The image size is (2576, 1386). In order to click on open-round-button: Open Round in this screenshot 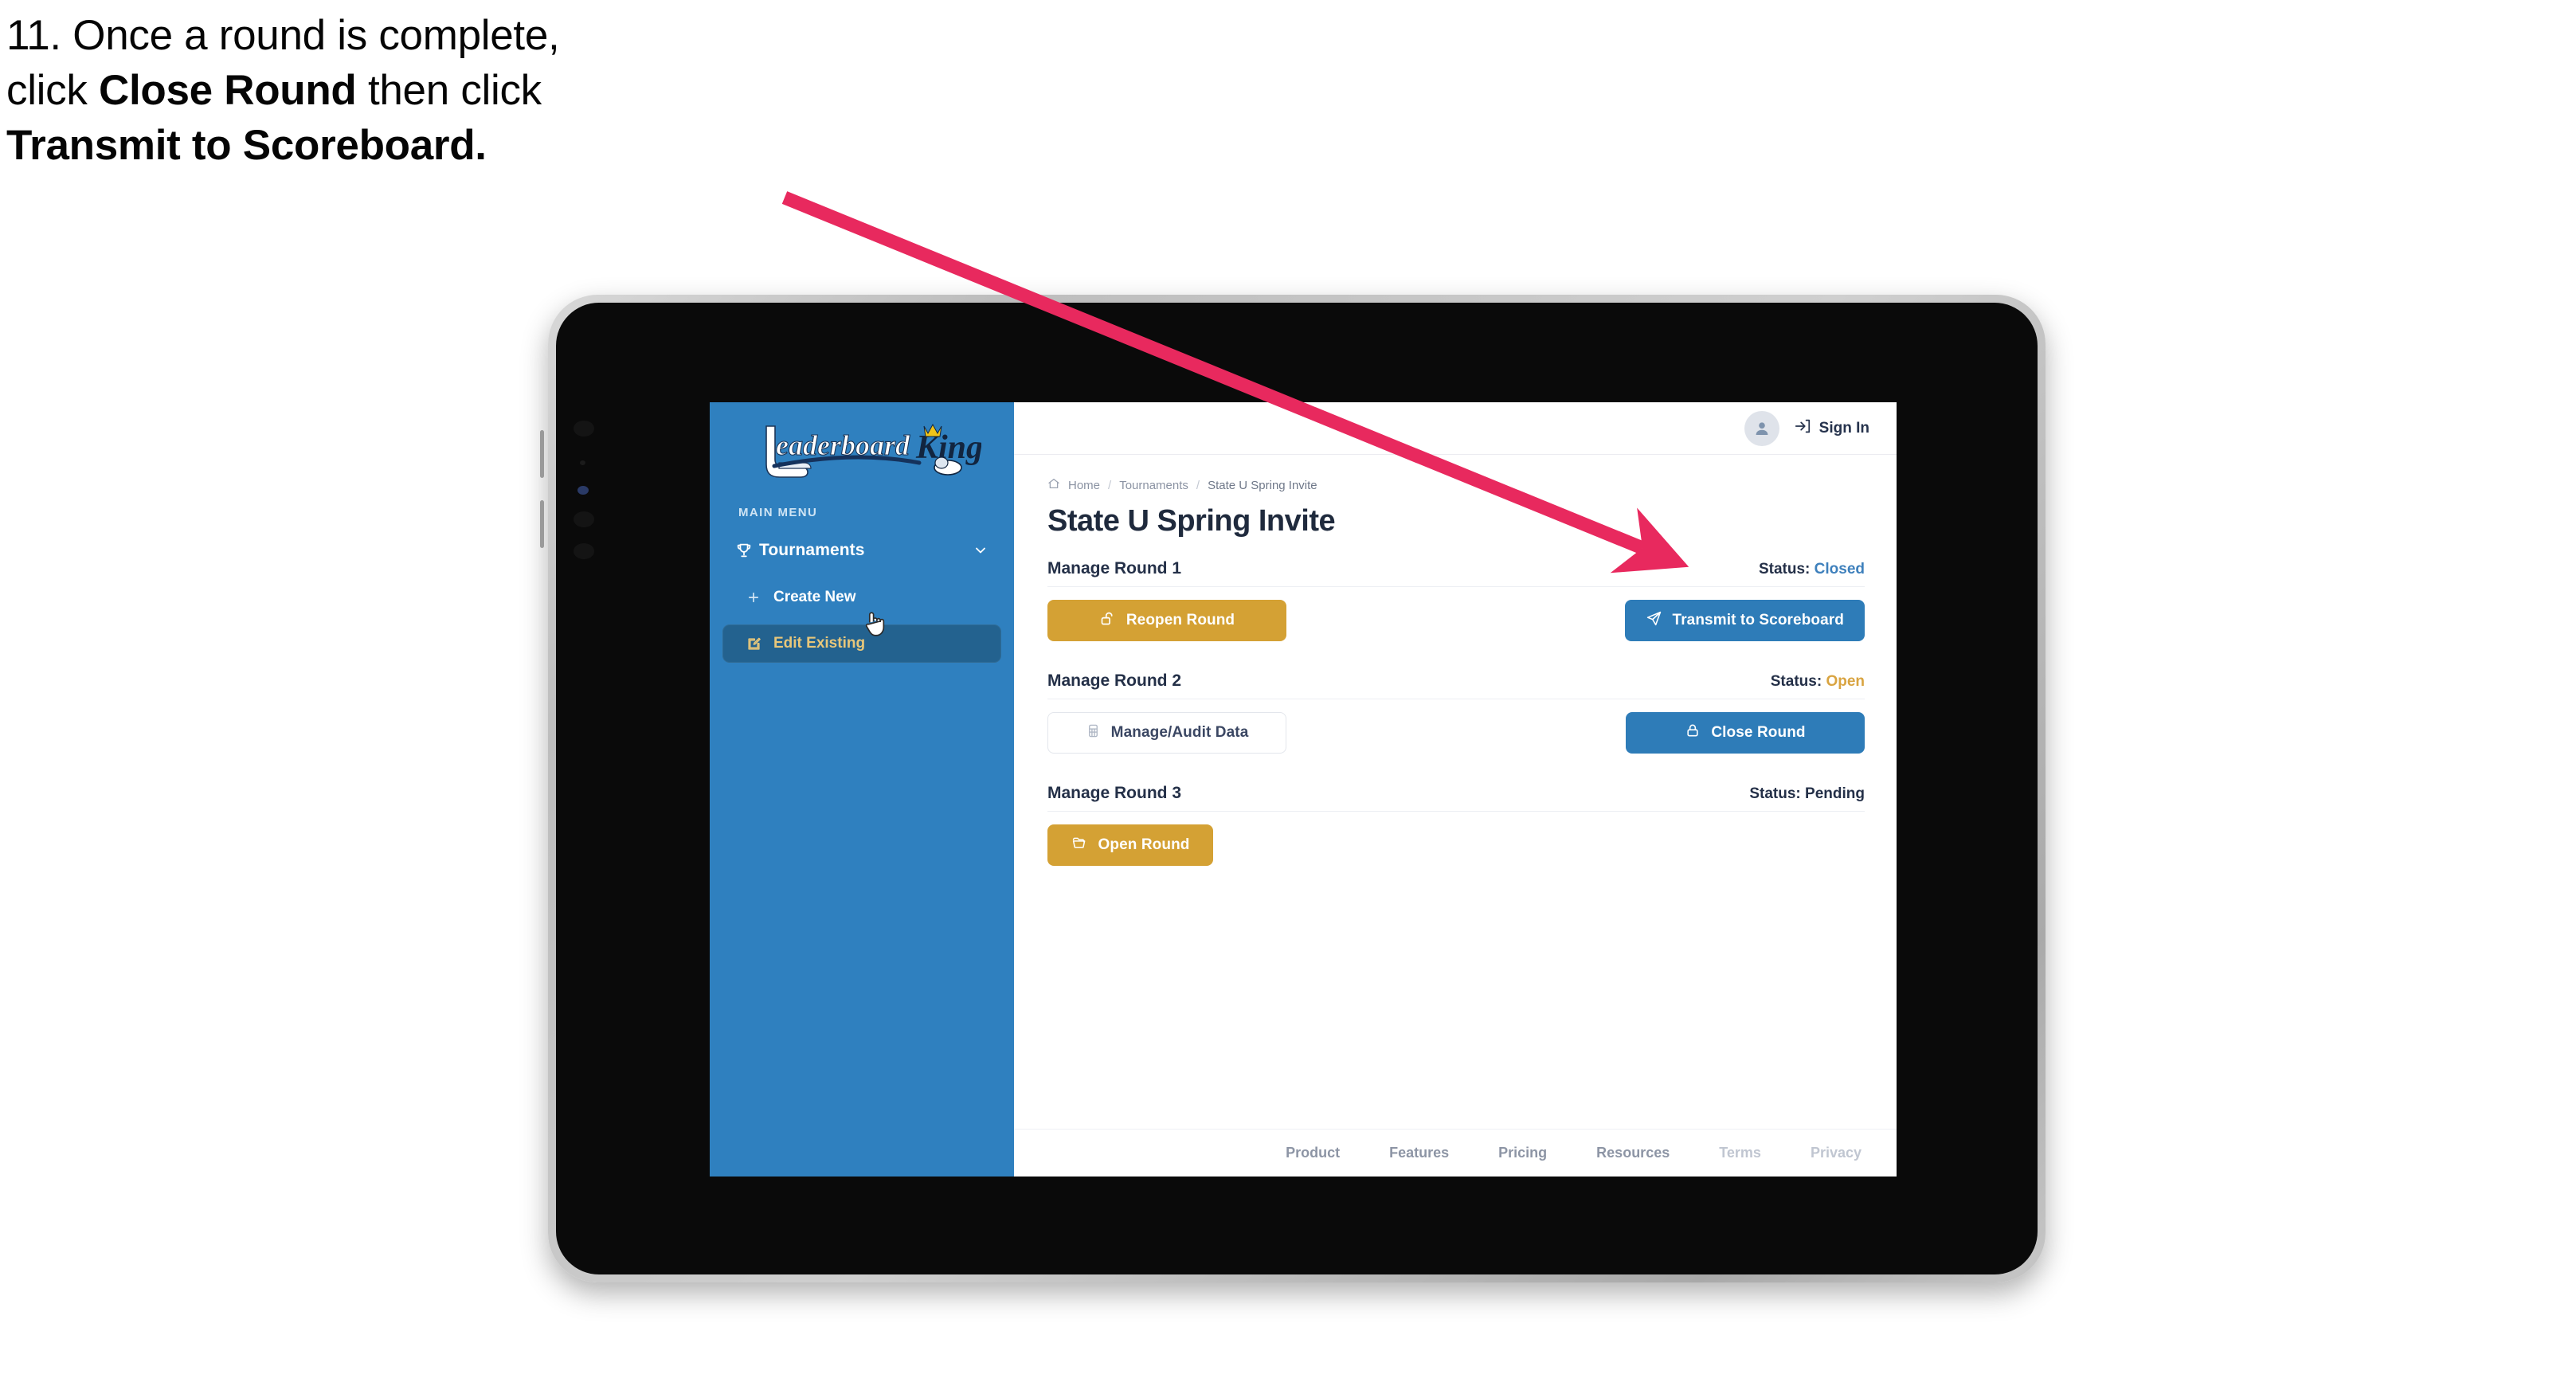, I will do `click(1130, 845)`.